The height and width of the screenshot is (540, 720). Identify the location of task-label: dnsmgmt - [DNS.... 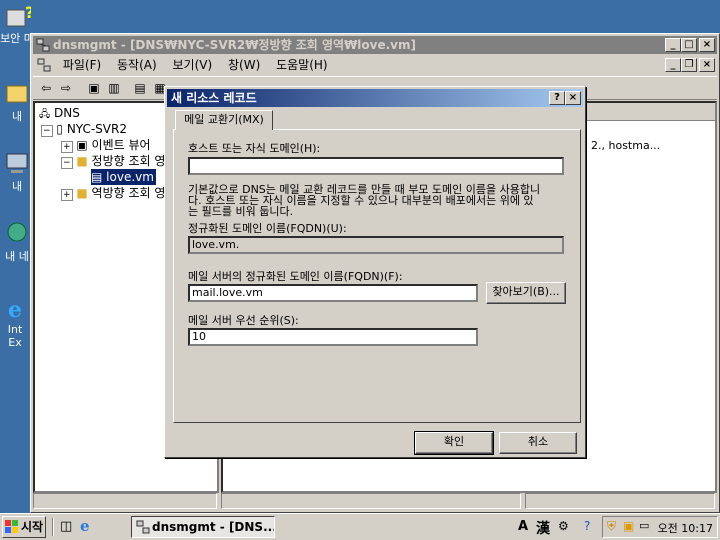
(213, 527).